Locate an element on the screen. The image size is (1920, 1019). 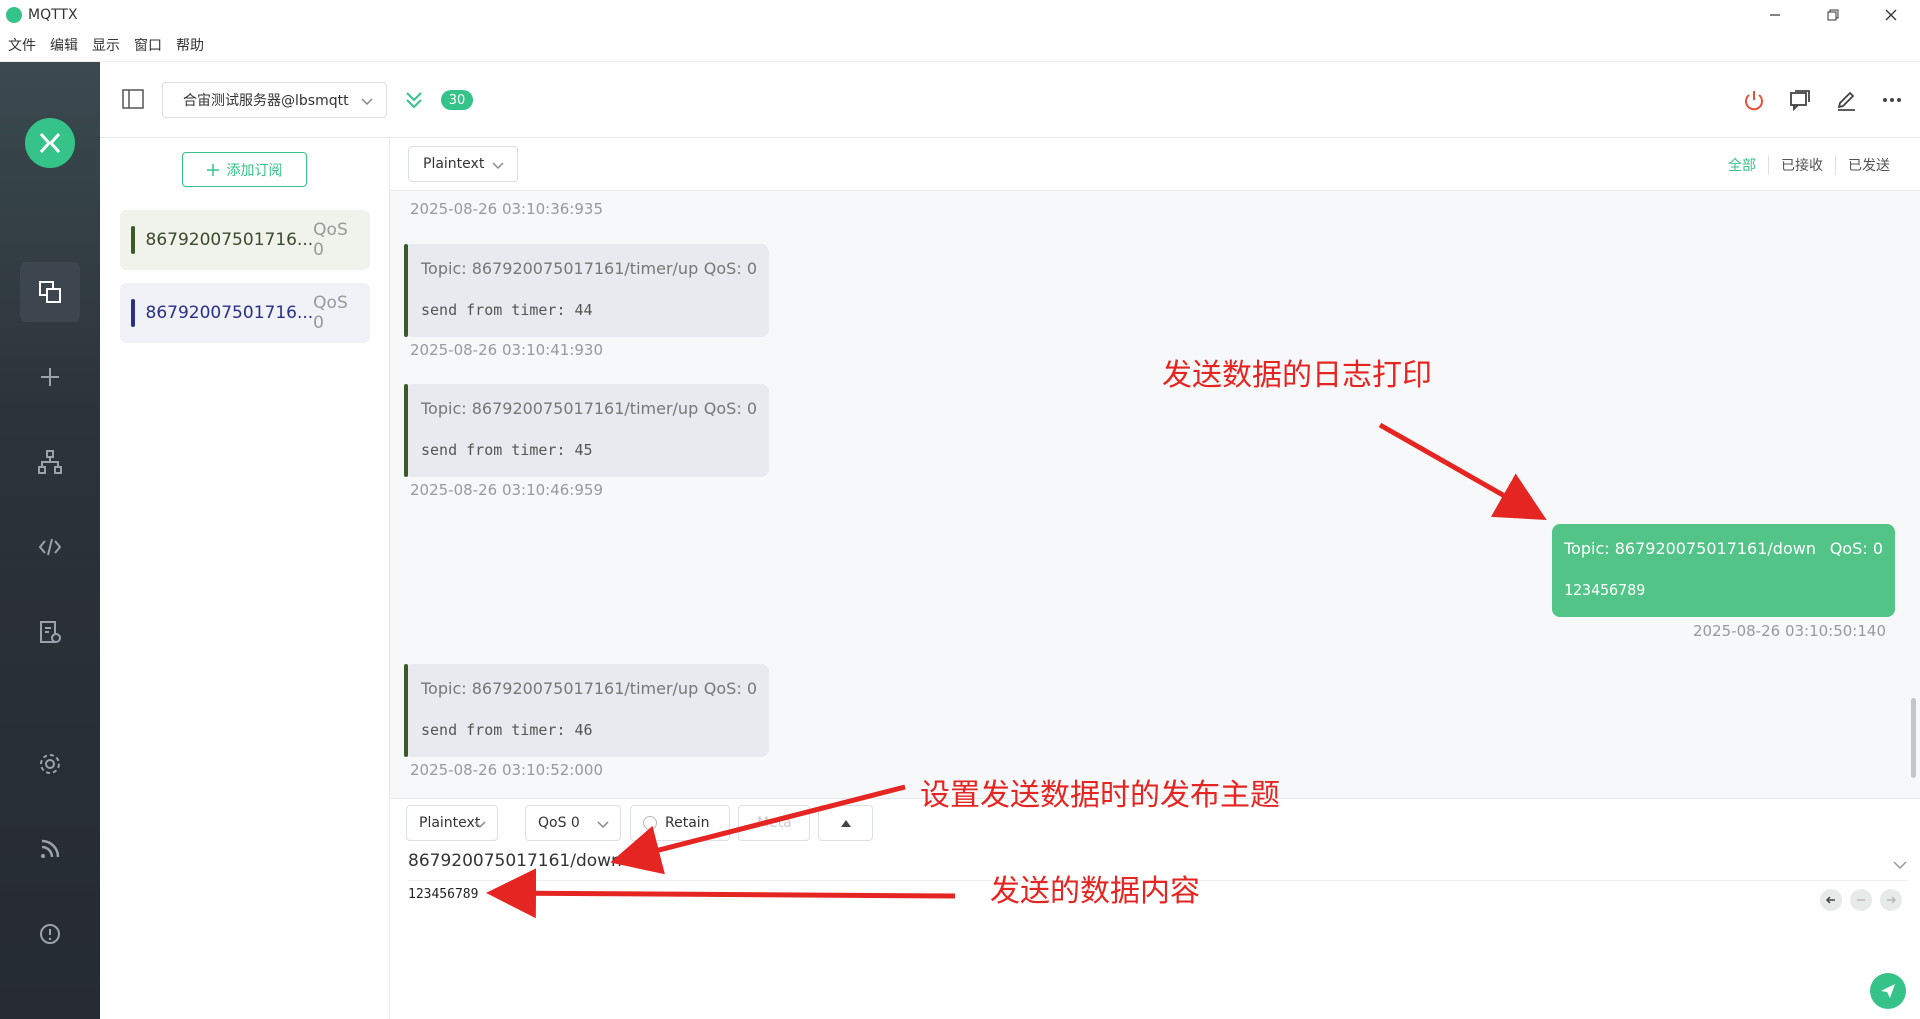
payload-format-select: Plaintext is located at coordinates (463, 164).